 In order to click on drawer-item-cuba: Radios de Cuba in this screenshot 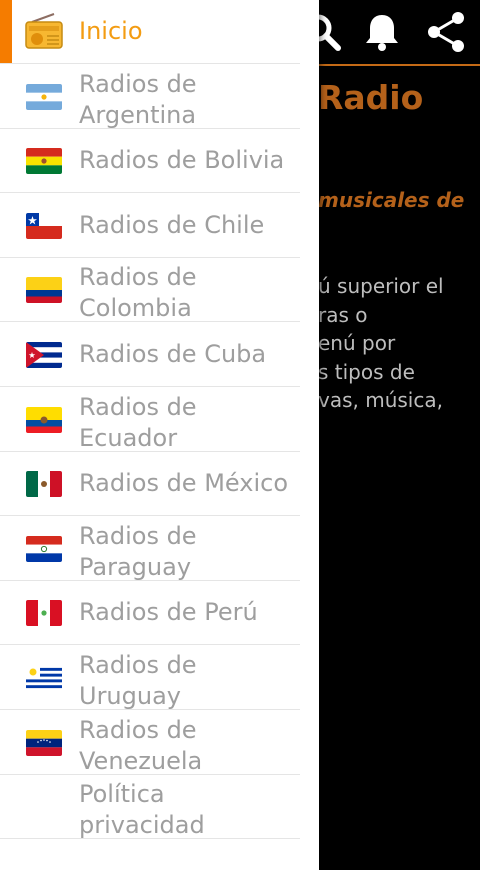, I will do `click(159, 355)`.